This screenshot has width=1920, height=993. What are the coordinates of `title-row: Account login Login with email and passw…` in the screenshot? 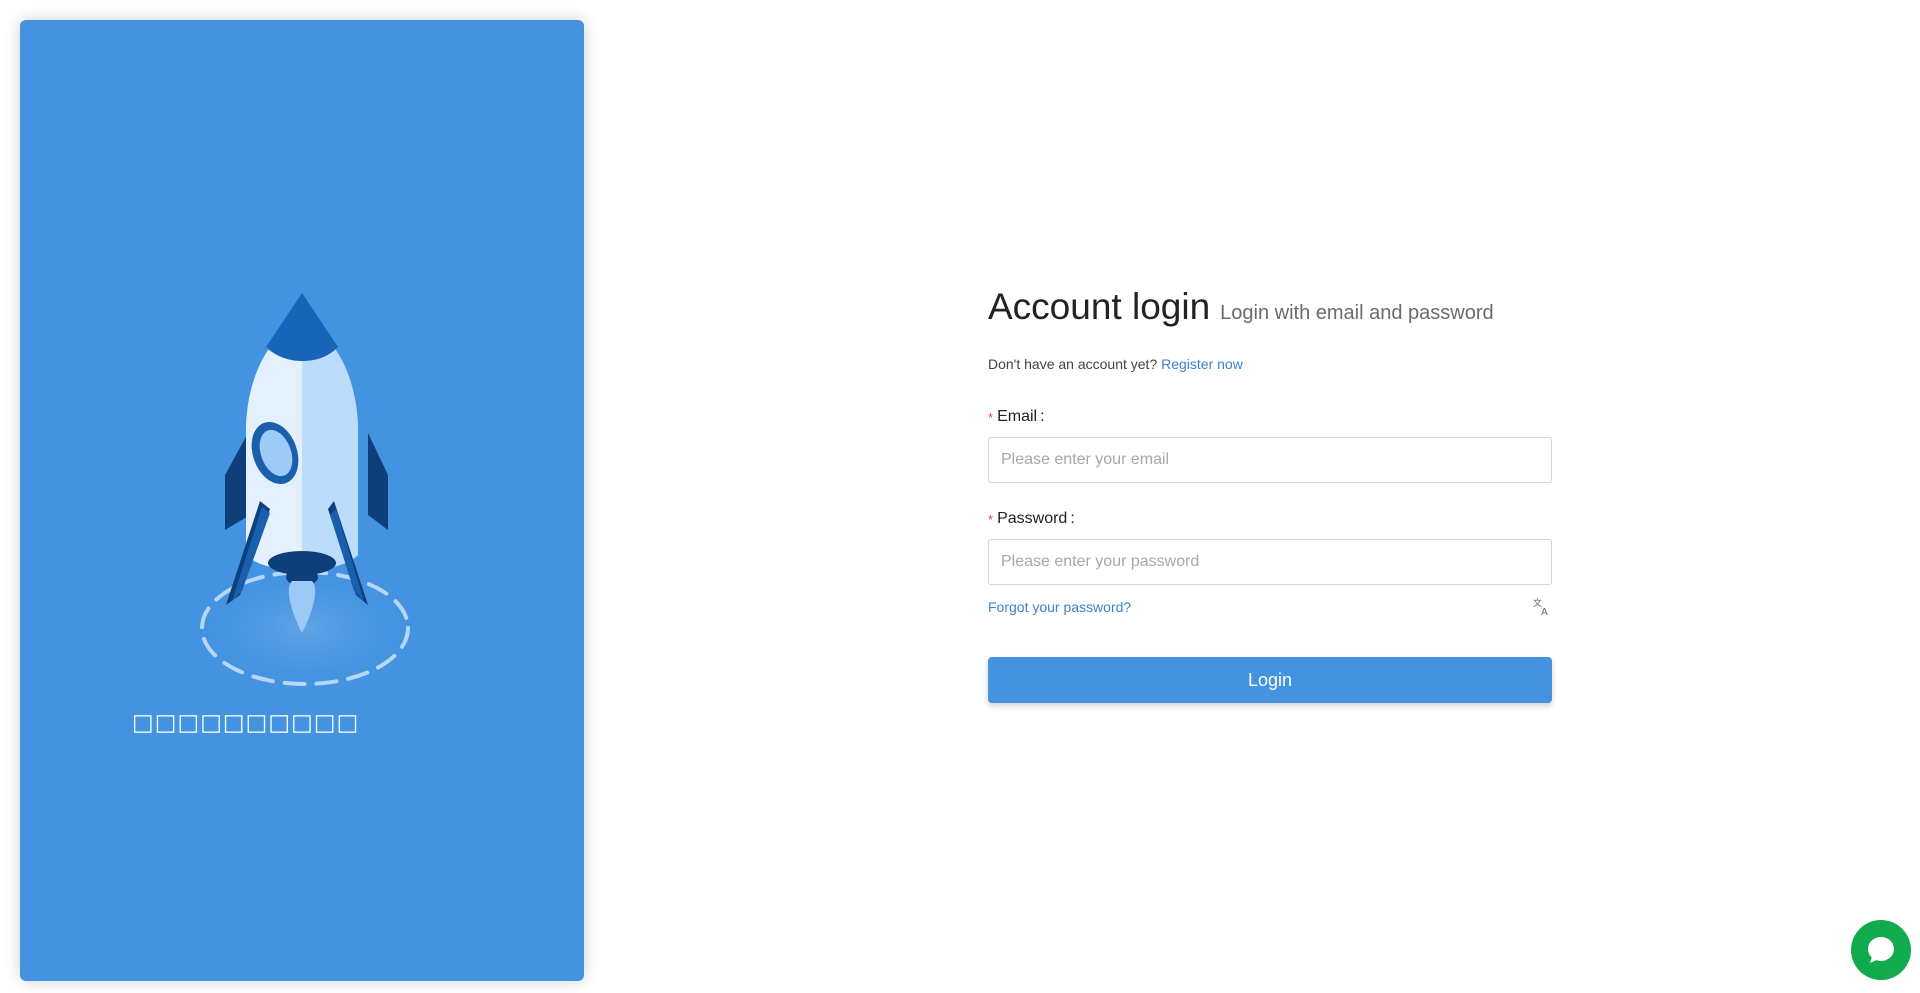 It's located at (1270, 307).